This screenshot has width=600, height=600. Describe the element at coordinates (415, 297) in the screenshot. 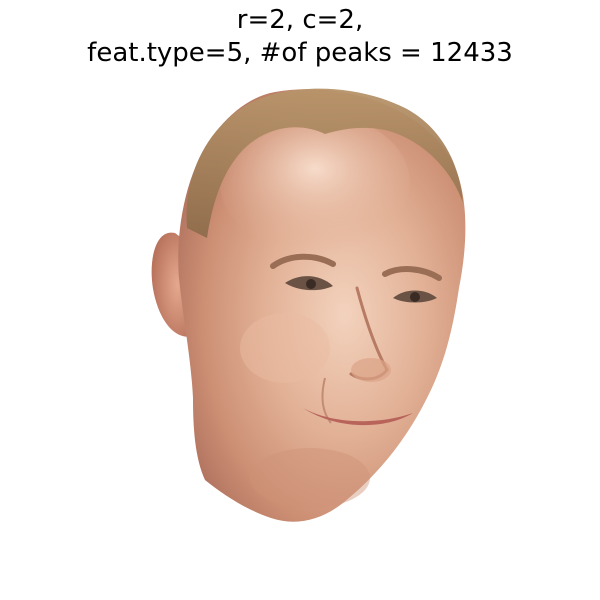

I see `right-eye-pupil` at that location.